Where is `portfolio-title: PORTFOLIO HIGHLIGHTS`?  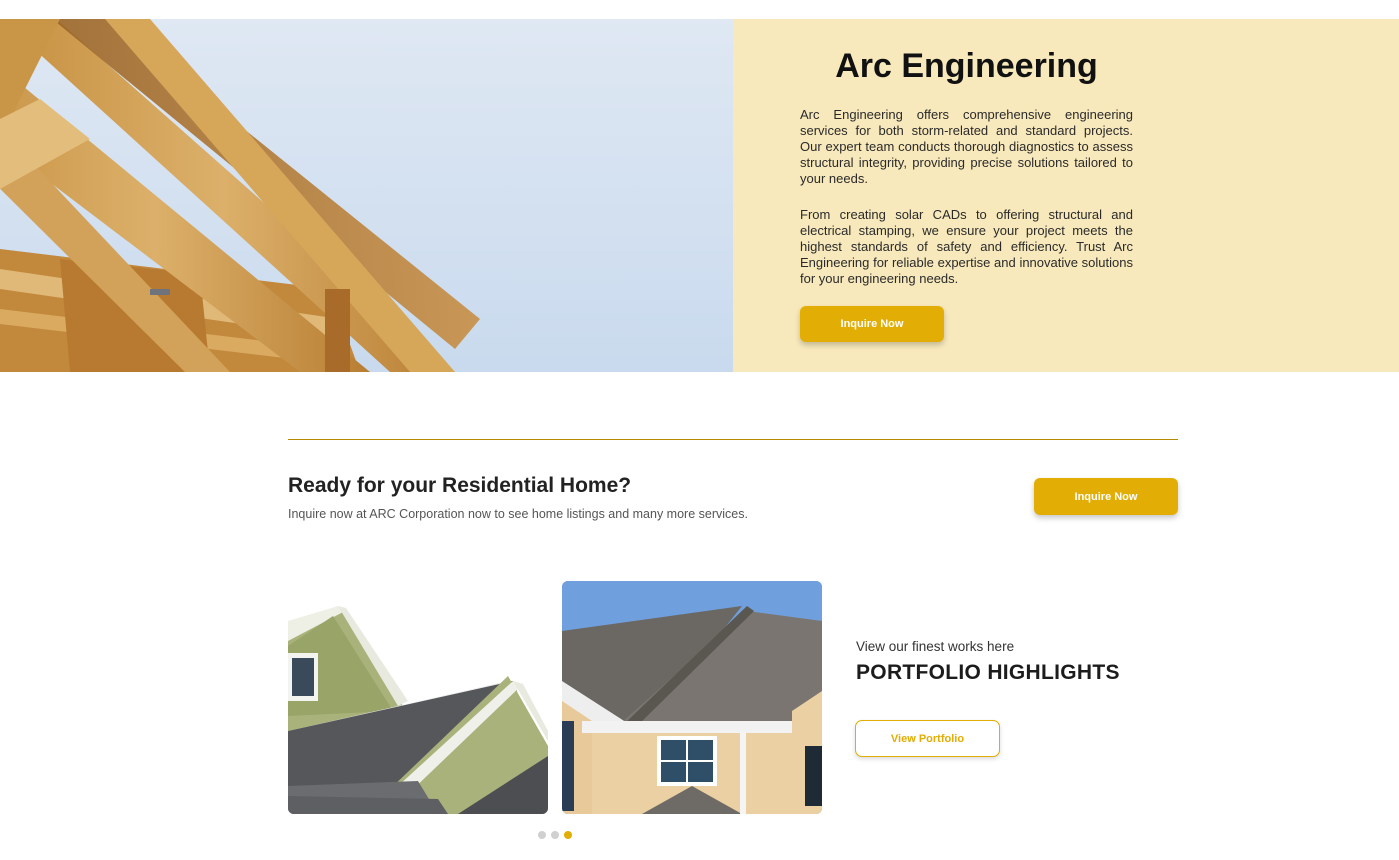
portfolio-title: PORTFOLIO HIGHLIGHTS is located at coordinates (988, 672).